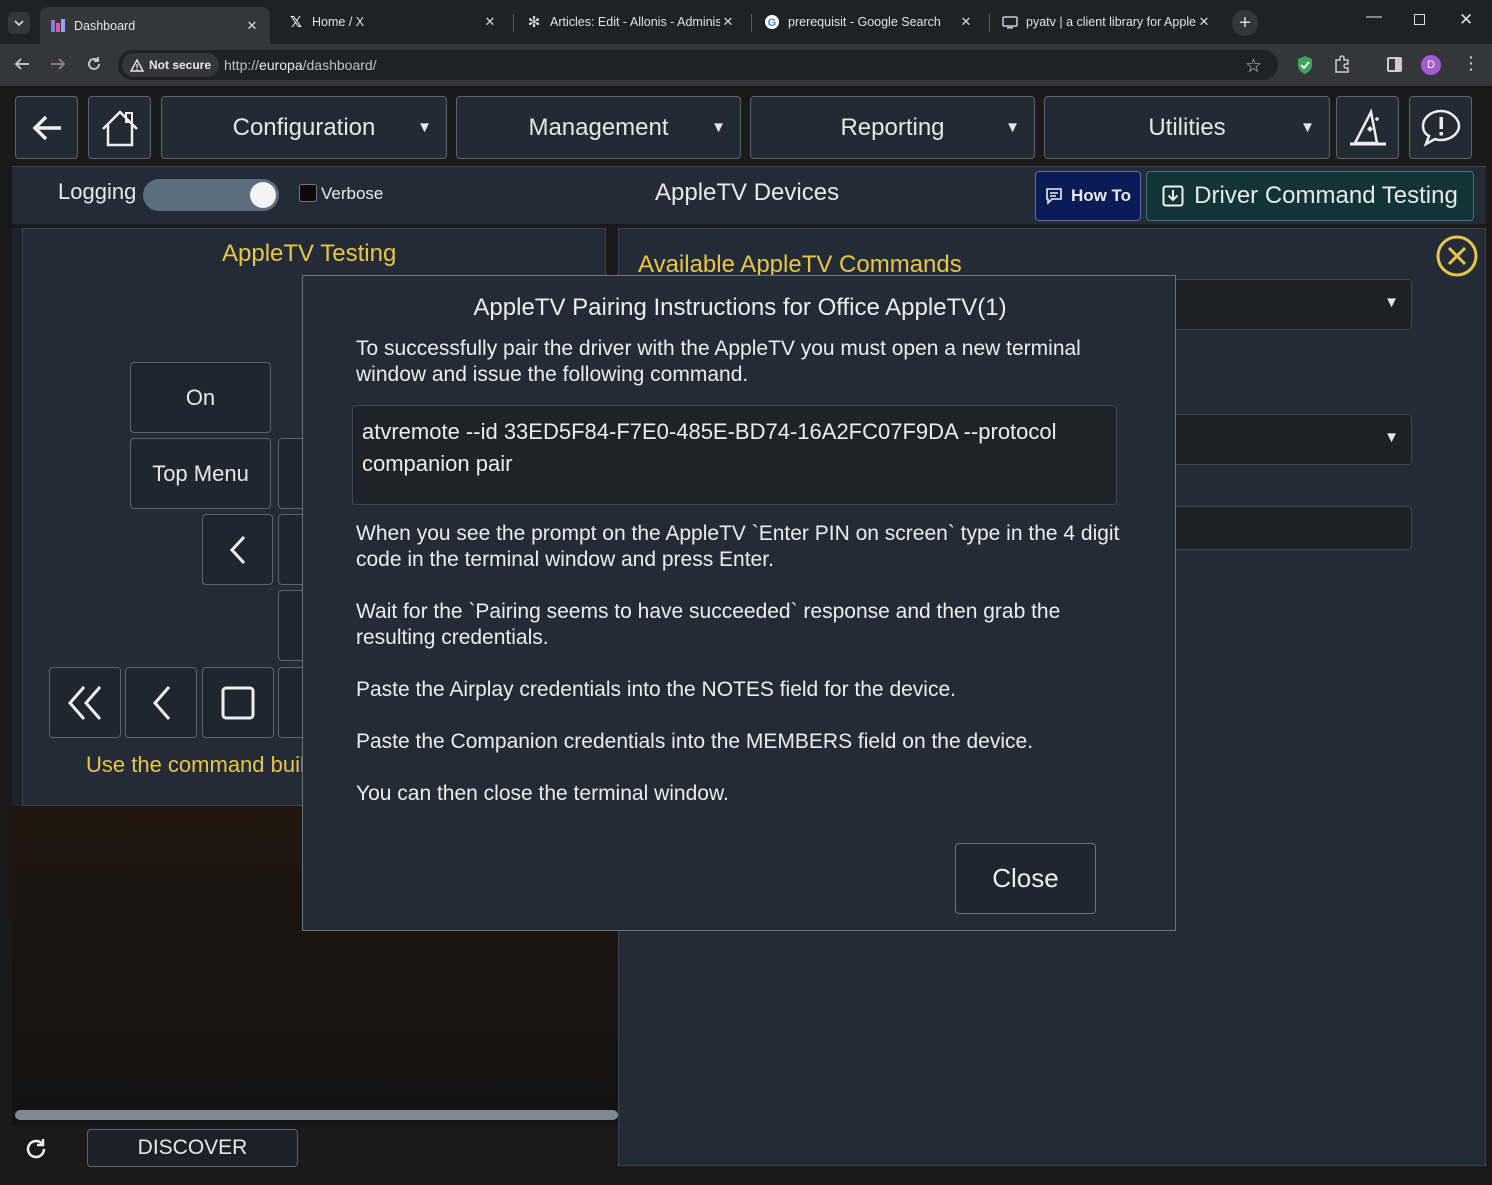 The width and height of the screenshot is (1492, 1185). Describe the element at coordinates (339, 65) in the screenshot. I see `url-path: /dashboard/` at that location.